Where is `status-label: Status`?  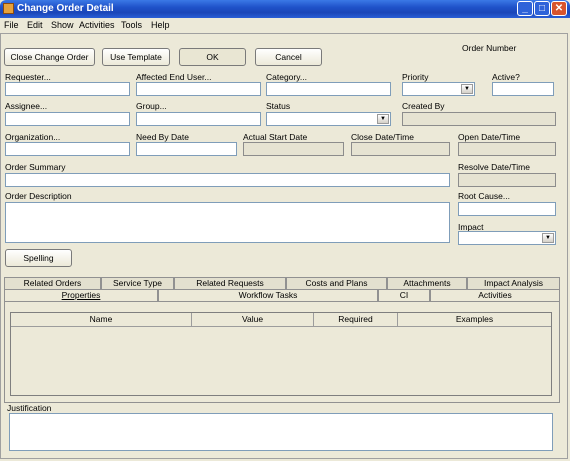
status-label: Status is located at coordinates (278, 106).